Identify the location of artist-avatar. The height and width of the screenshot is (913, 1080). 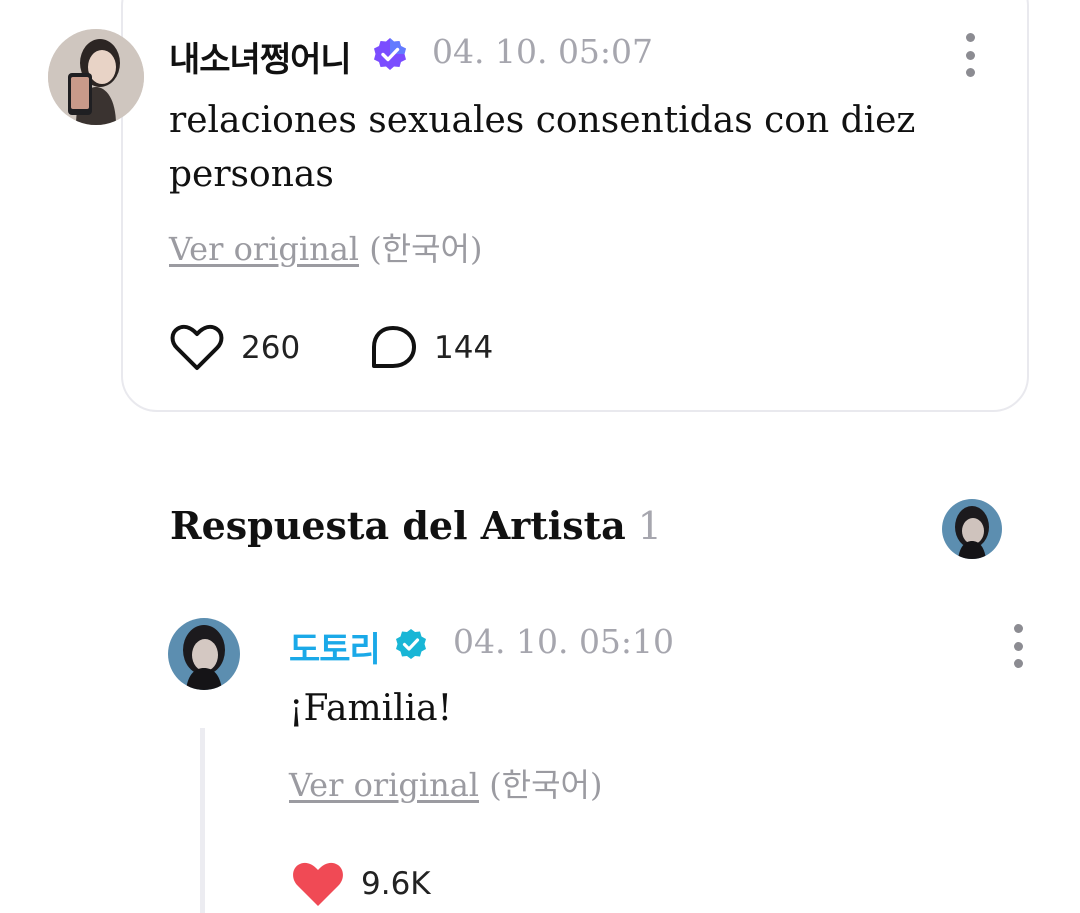
(204, 654).